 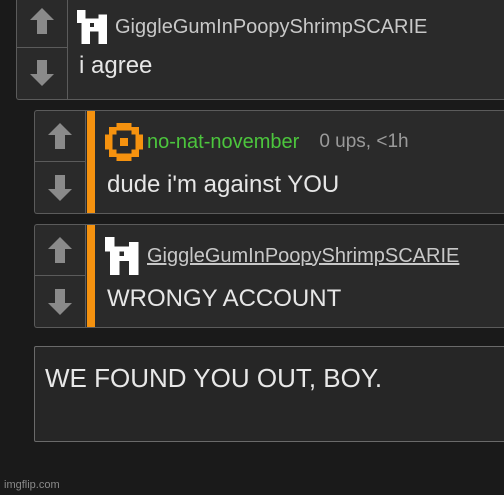 I want to click on comment-username: no-nat-november, so click(x=223, y=142).